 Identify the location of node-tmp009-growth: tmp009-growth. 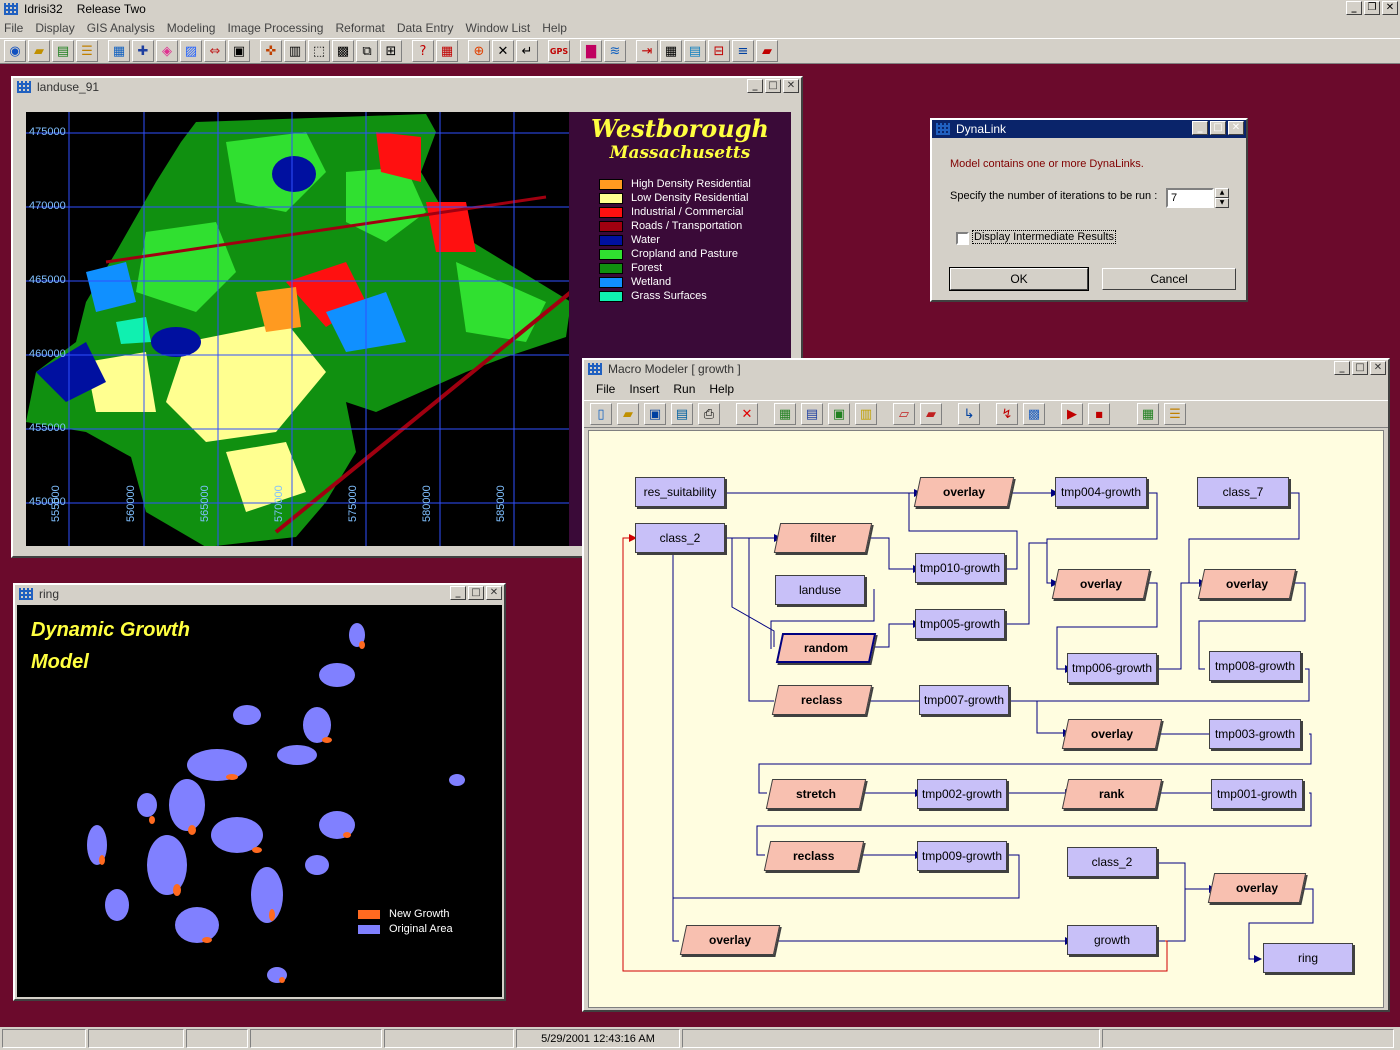
(962, 856).